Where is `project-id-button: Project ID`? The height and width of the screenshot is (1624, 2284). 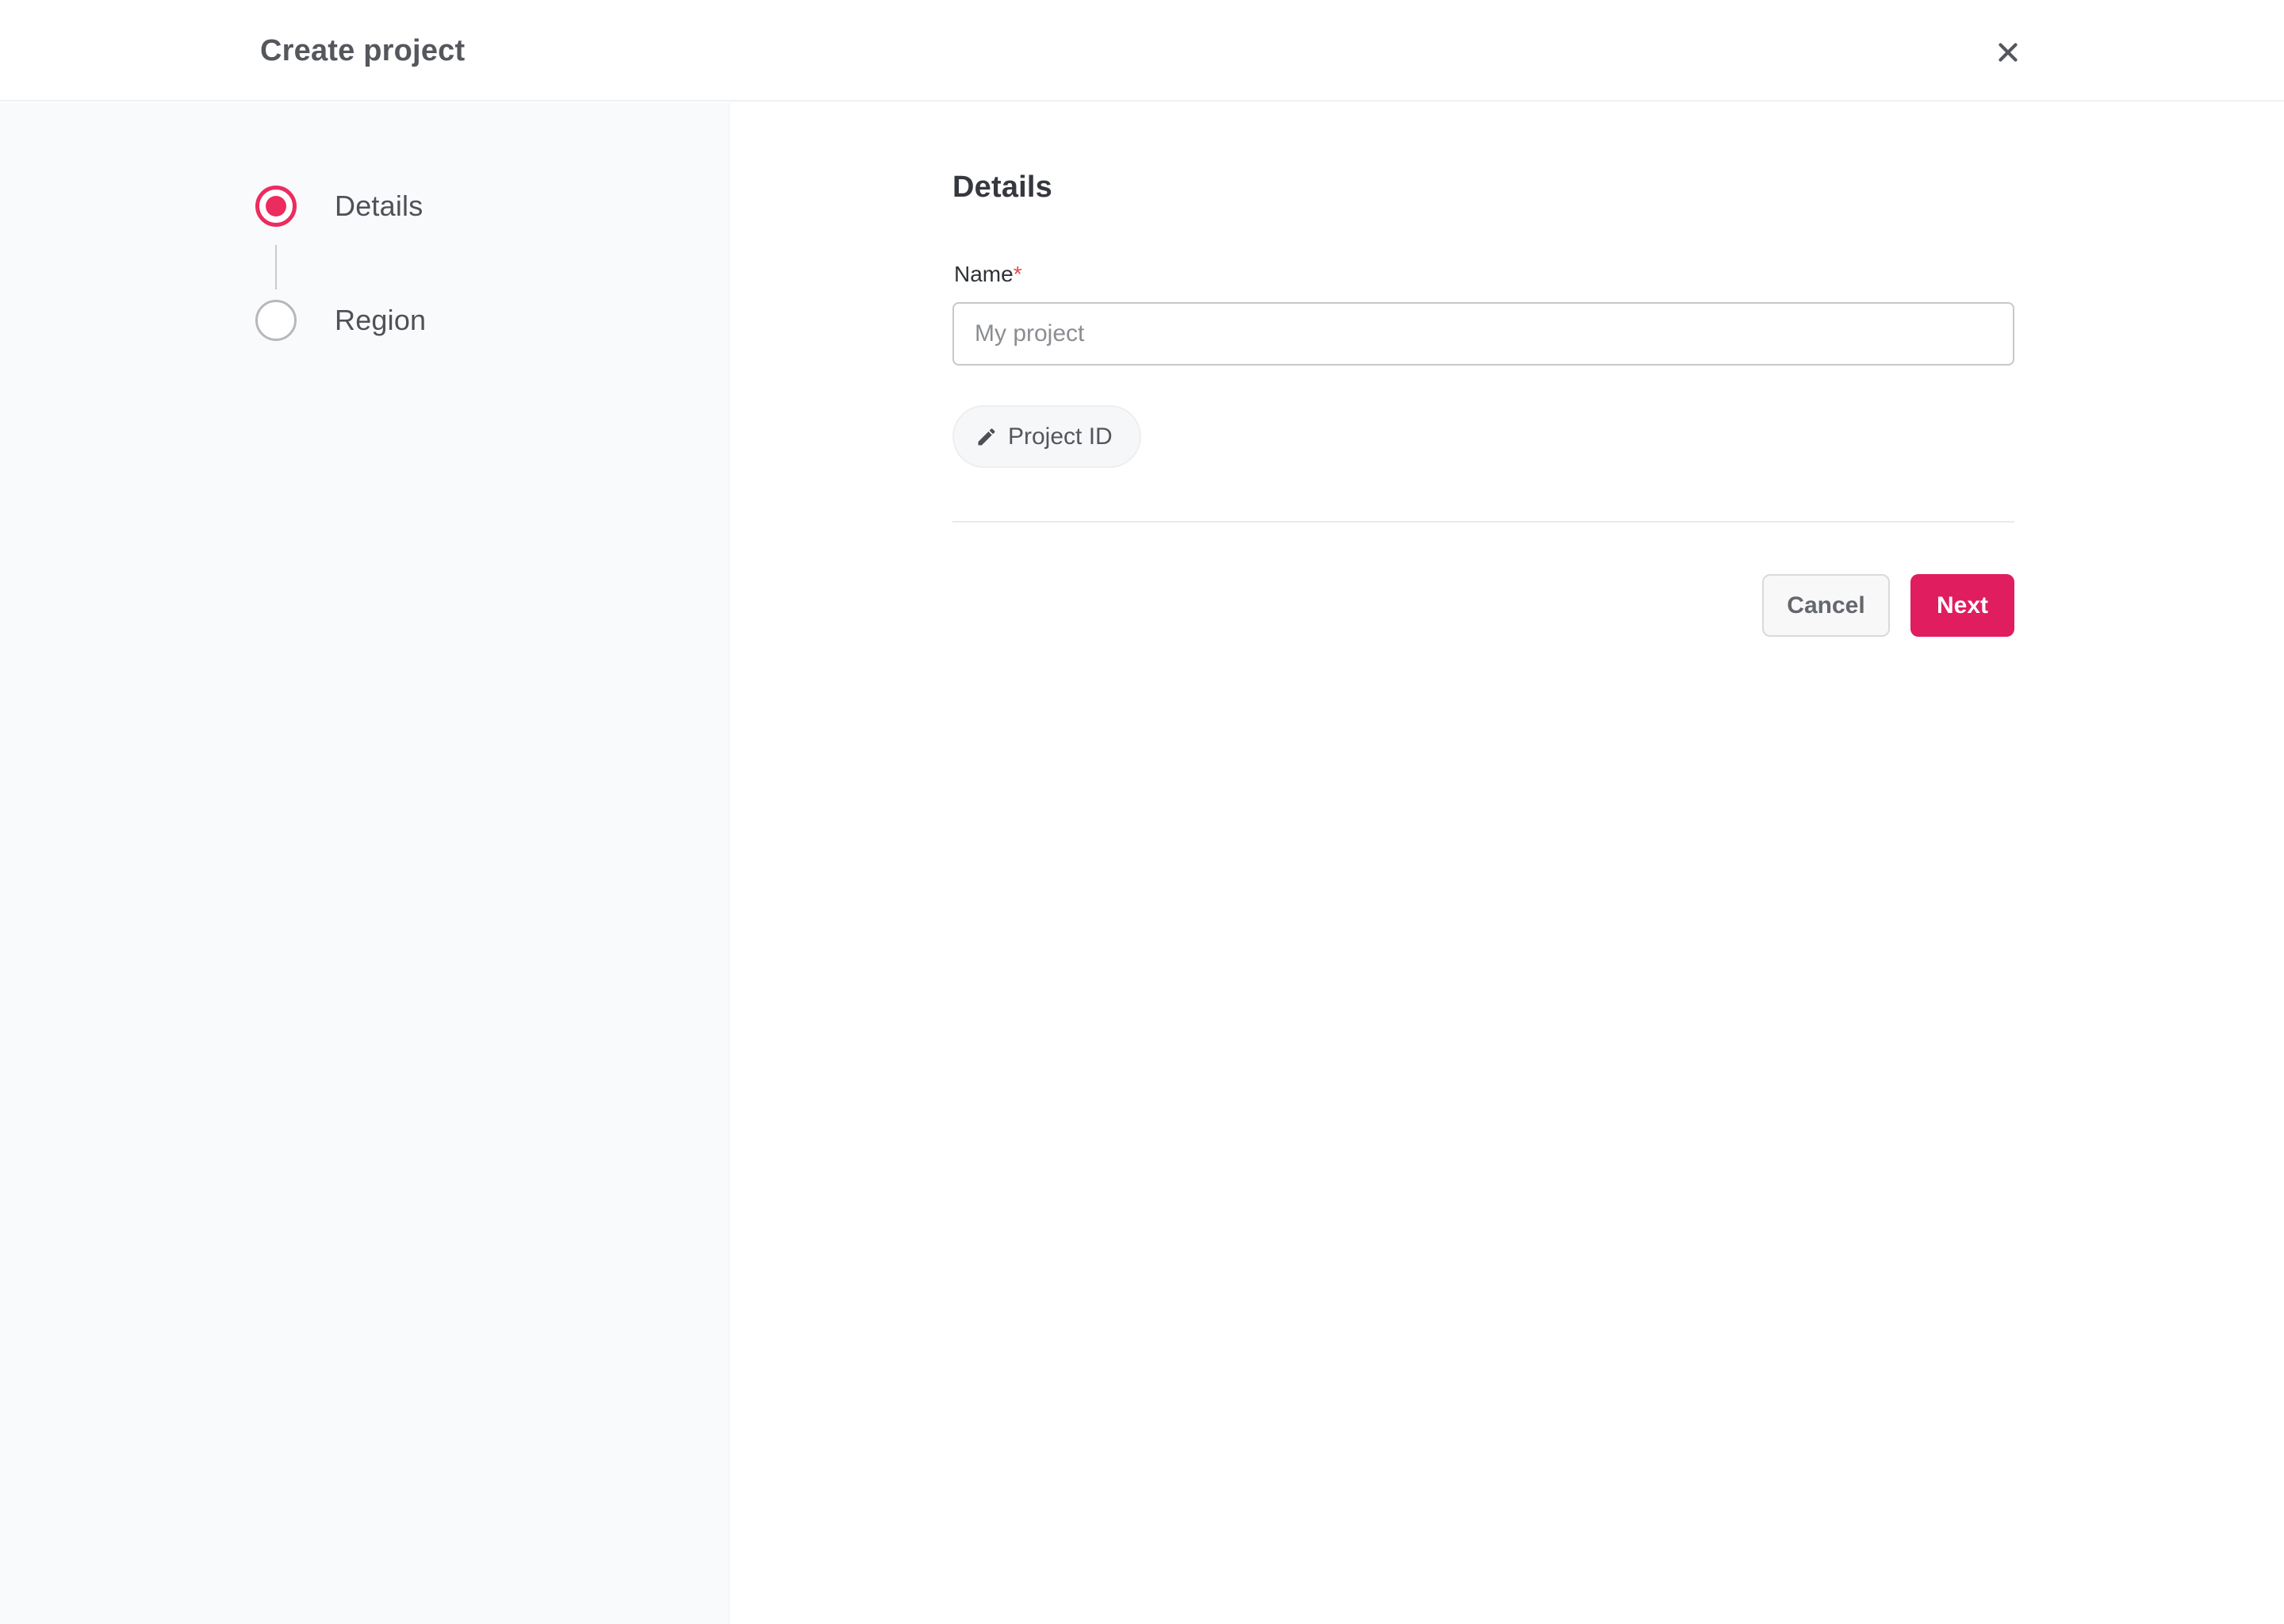 project-id-button: Project ID is located at coordinates (1046, 436).